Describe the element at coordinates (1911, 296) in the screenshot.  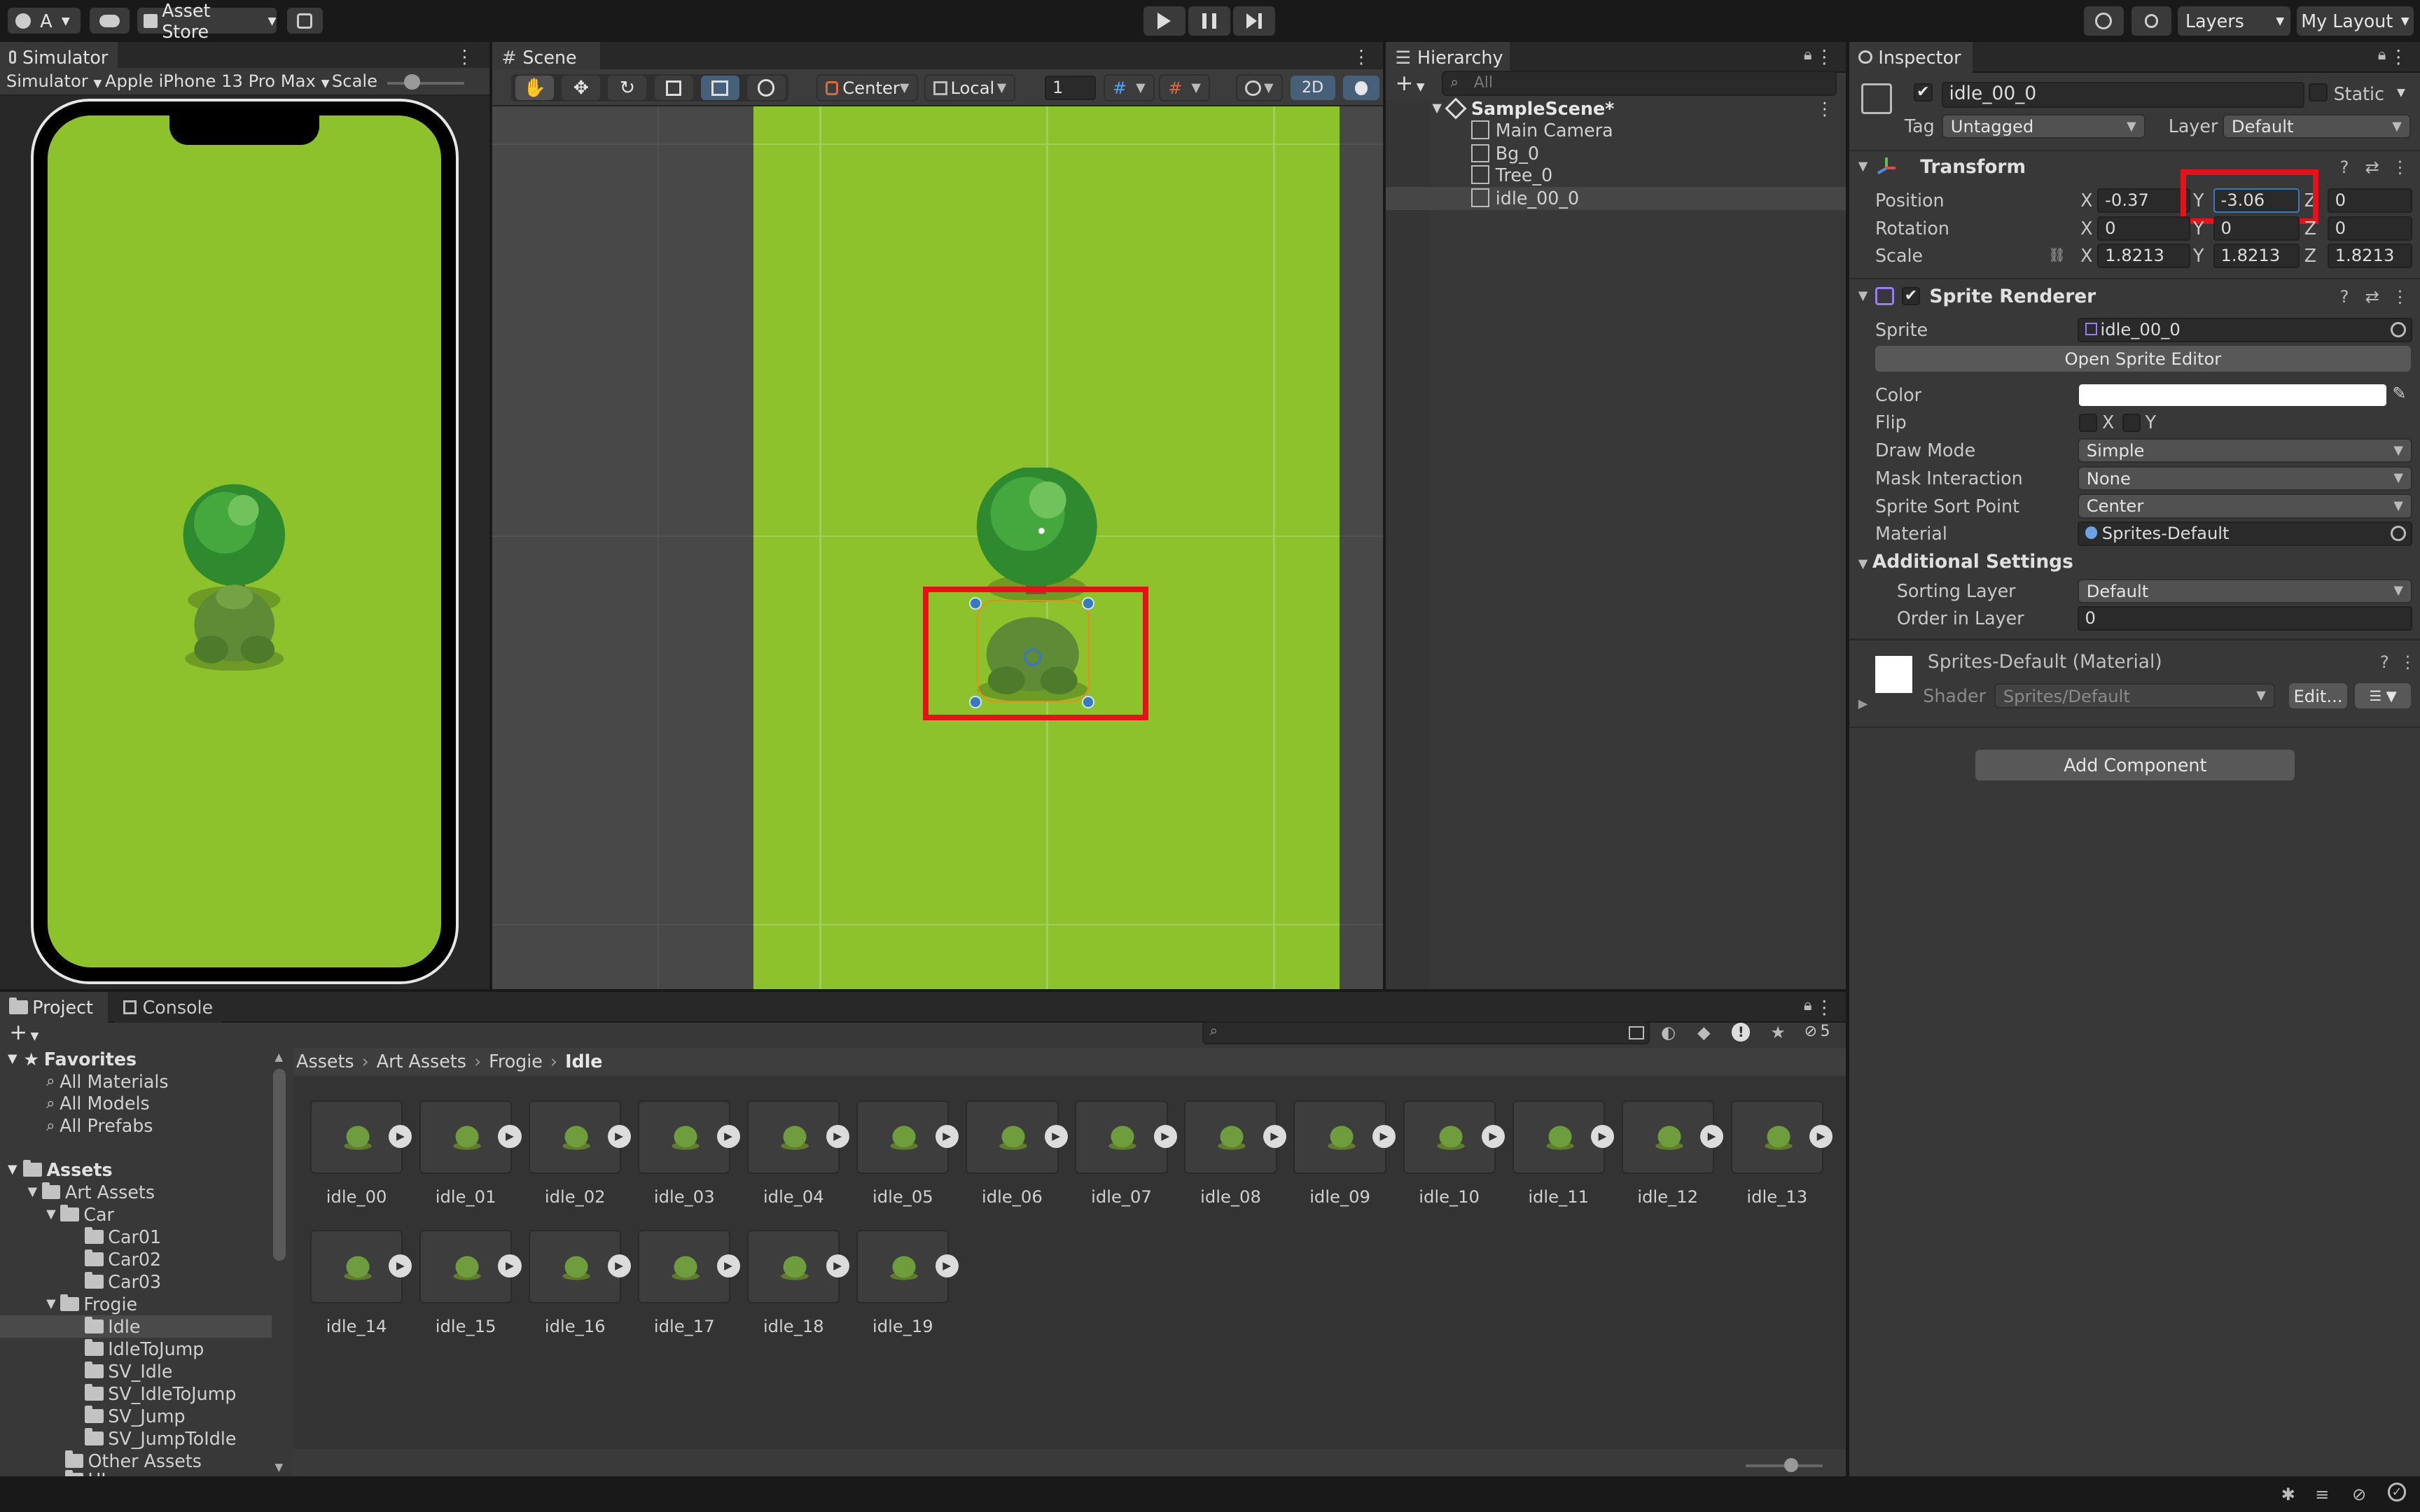
I see `sprite-renderer-enabled-checkbox: ✔` at that location.